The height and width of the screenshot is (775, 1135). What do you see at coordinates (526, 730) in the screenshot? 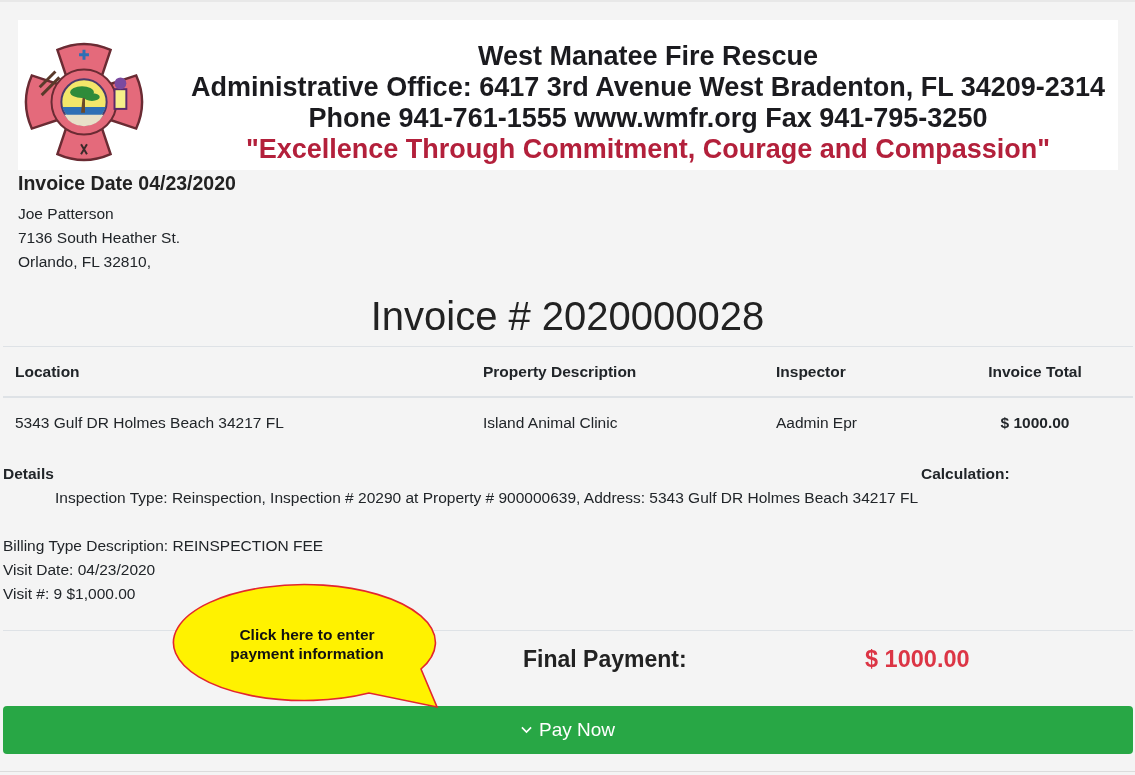
I see `chevron-down-icon` at bounding box center [526, 730].